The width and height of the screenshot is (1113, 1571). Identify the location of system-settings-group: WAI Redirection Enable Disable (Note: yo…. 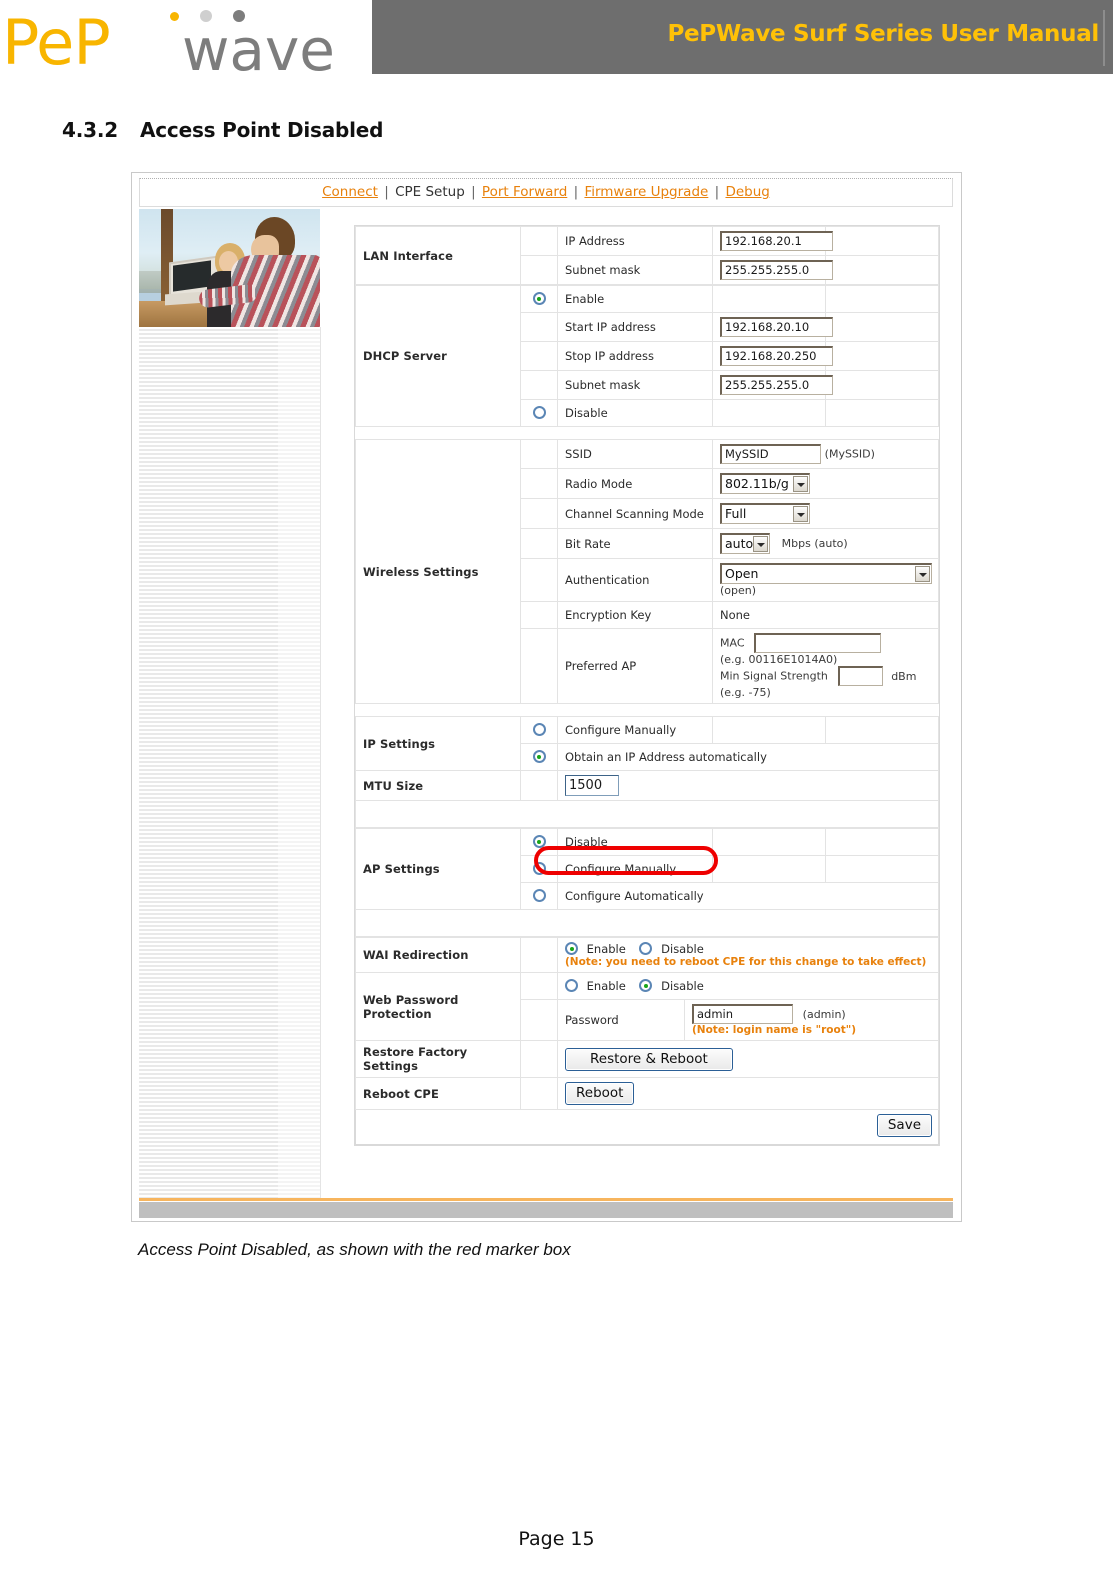
(647, 1023).